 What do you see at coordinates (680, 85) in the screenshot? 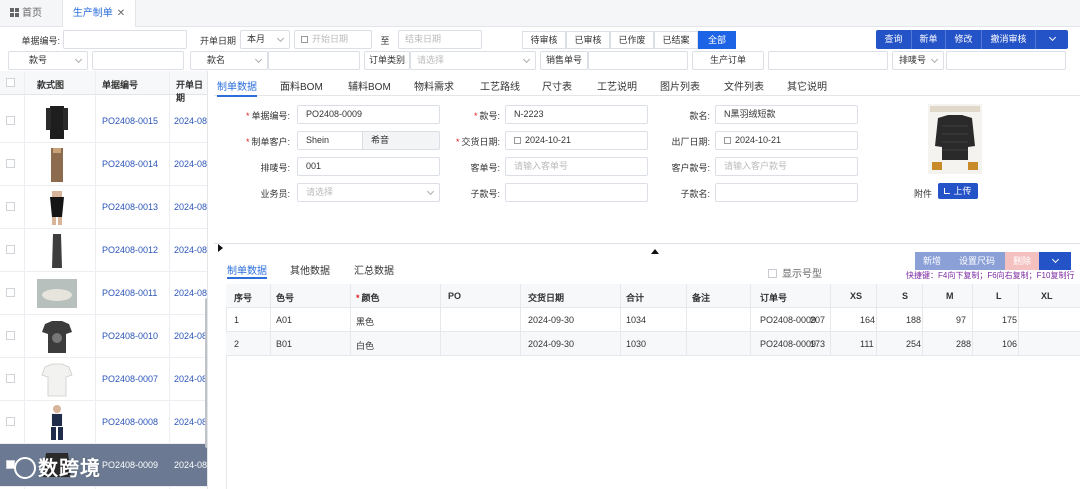
I see `tab-image-list: 图片列表` at bounding box center [680, 85].